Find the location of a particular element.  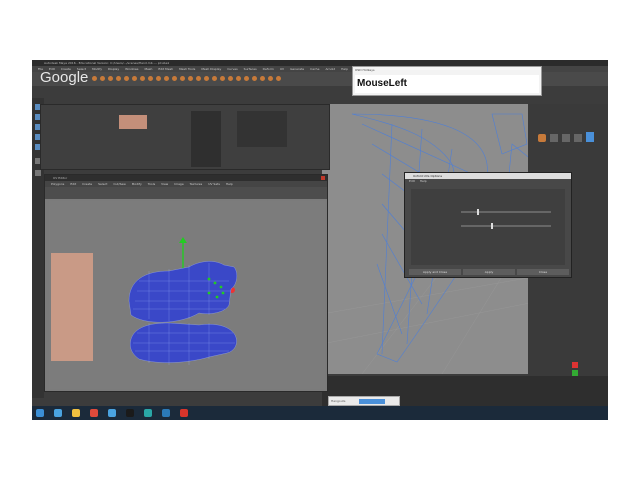

options-settings-panel is located at coordinates (488, 227).